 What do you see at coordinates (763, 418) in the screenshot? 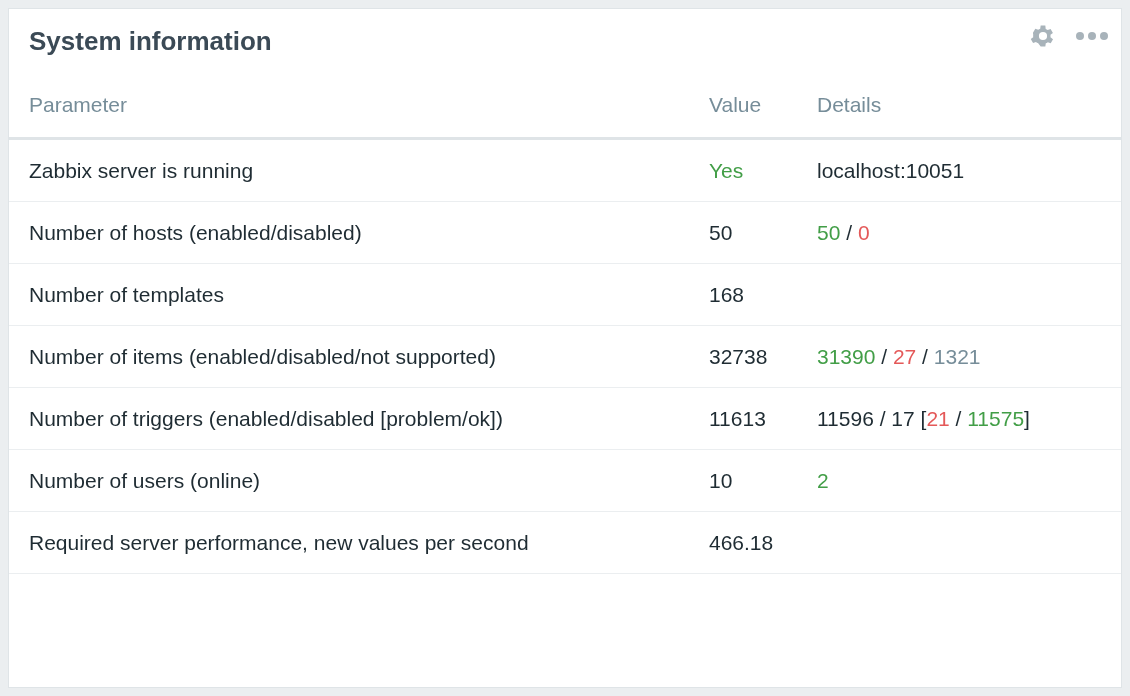
I see `table-cell: 11613` at bounding box center [763, 418].